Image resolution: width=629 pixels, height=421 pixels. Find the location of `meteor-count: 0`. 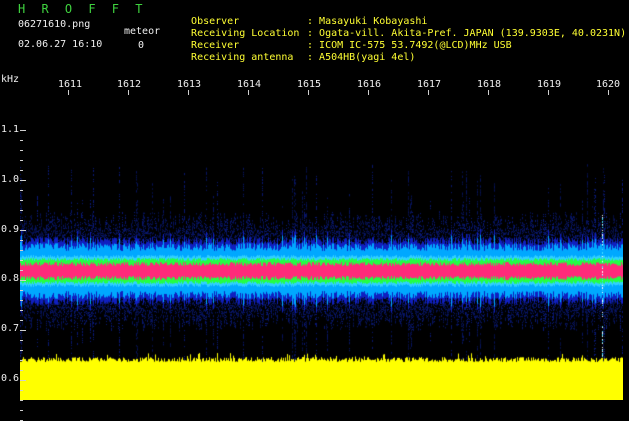

meteor-count: 0 is located at coordinates (141, 45).